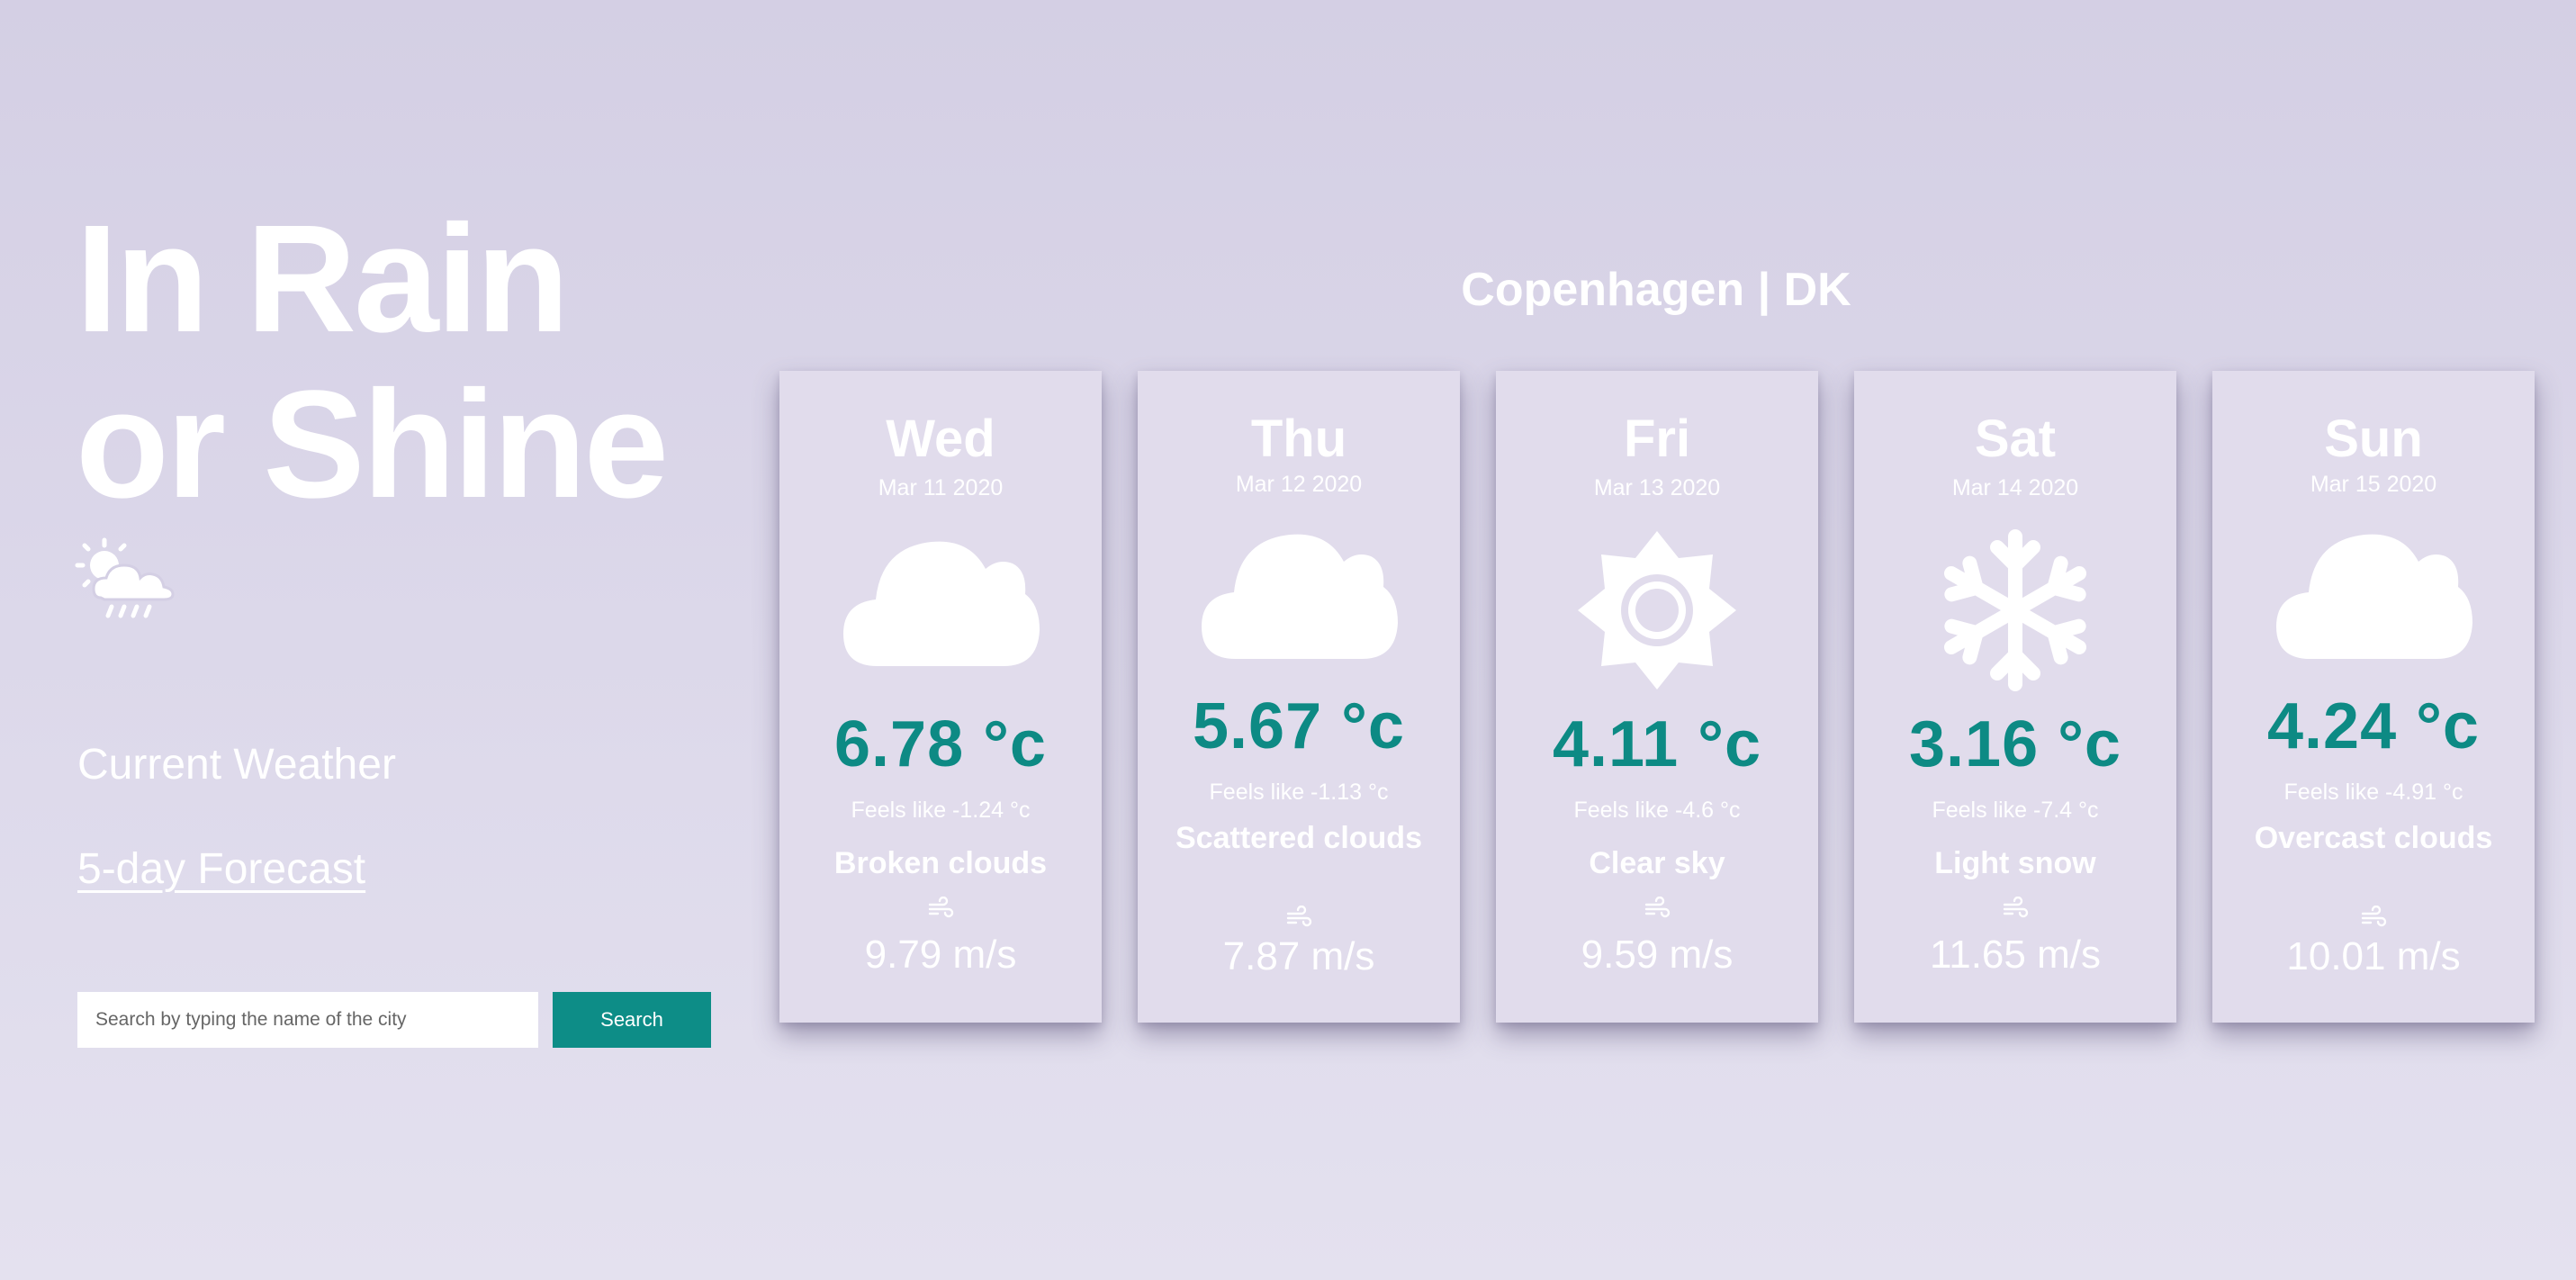  Describe the element at coordinates (1298, 439) in the screenshot. I see `card-day: Thu` at that location.